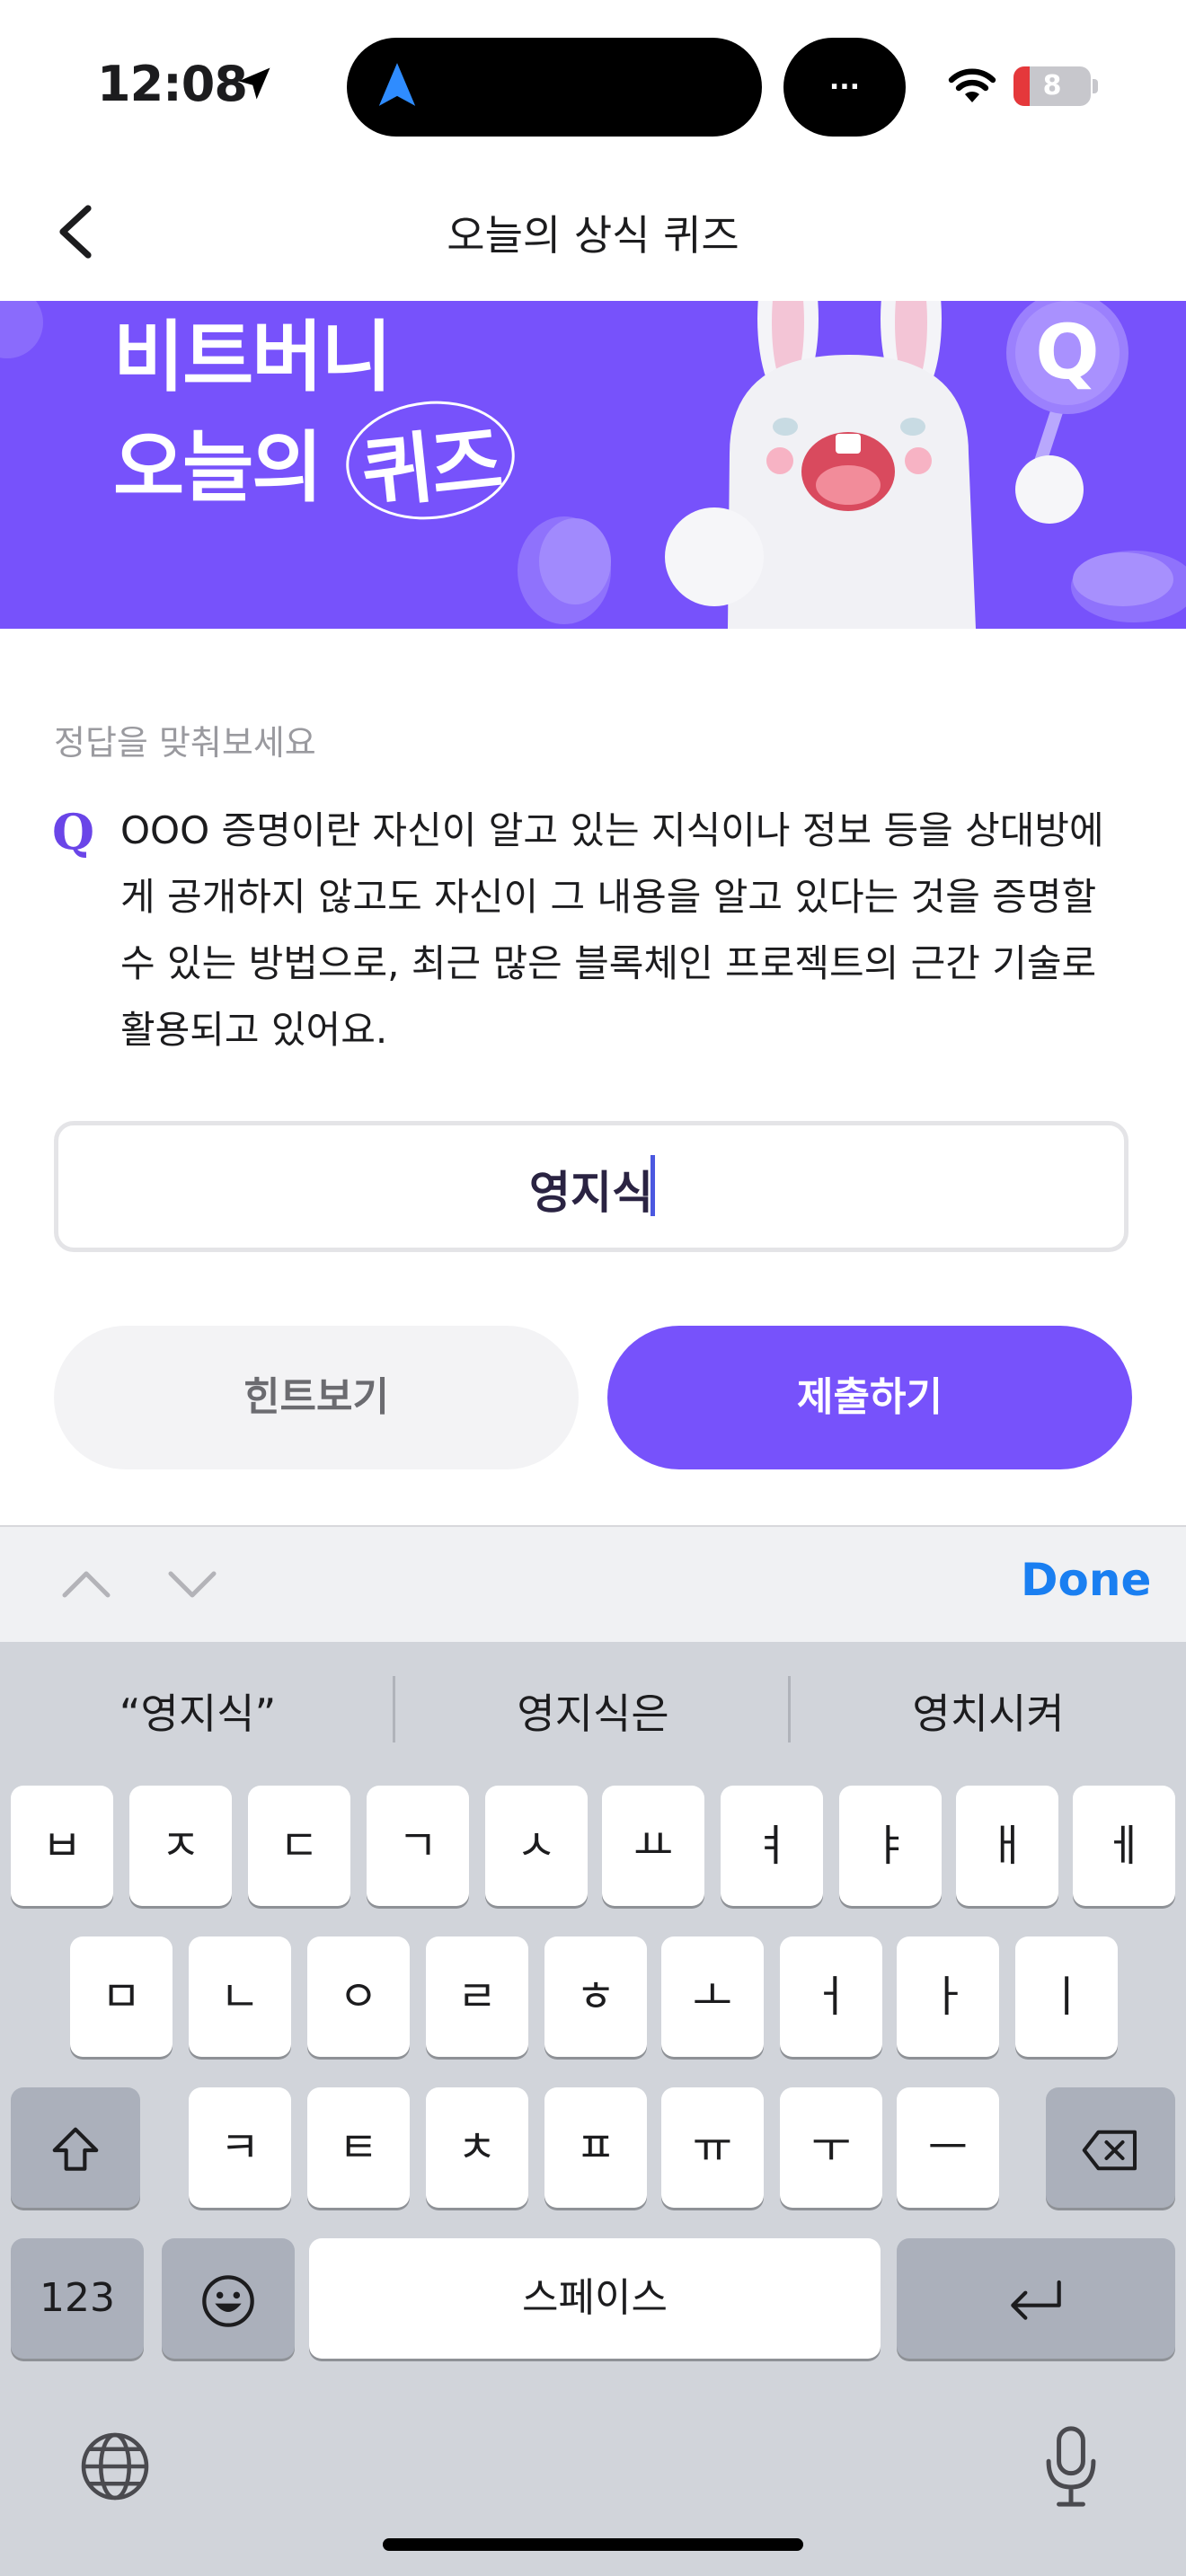 The width and height of the screenshot is (1186, 2576). I want to click on key: ㅁ, so click(122, 1997).